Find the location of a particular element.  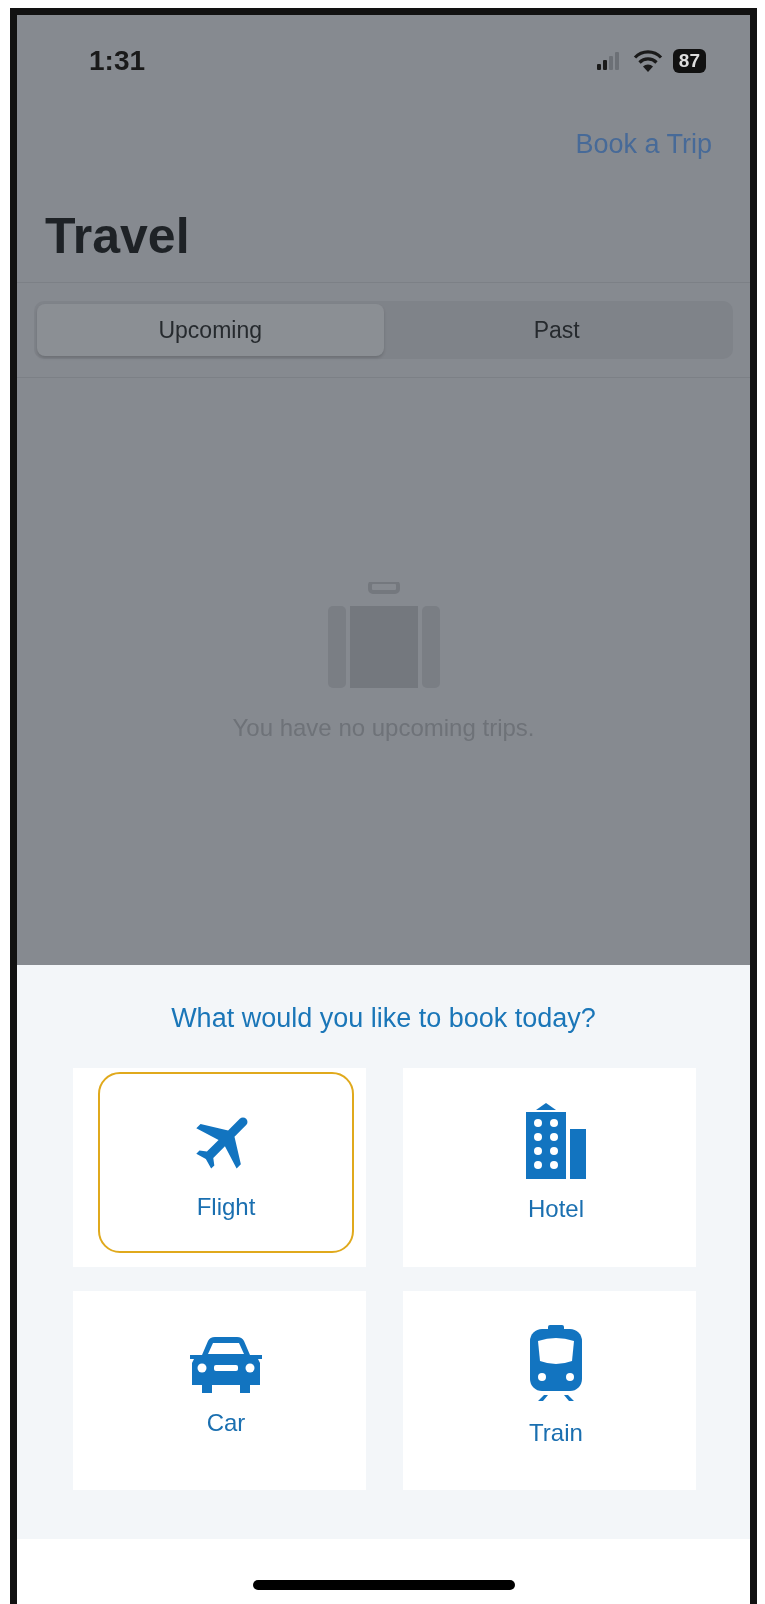

sheet-prompt: What would you like to book today? is located at coordinates (383, 1018).